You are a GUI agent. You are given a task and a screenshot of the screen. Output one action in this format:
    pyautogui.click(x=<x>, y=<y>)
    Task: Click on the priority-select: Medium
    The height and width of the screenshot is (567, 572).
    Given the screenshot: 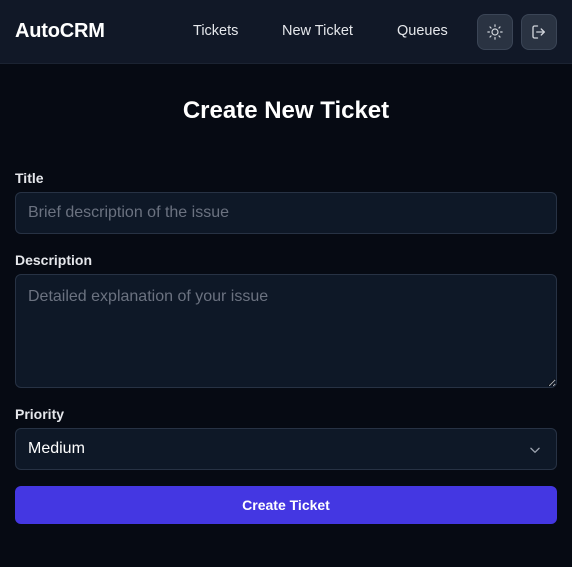 What is the action you would take?
    pyautogui.click(x=286, y=449)
    